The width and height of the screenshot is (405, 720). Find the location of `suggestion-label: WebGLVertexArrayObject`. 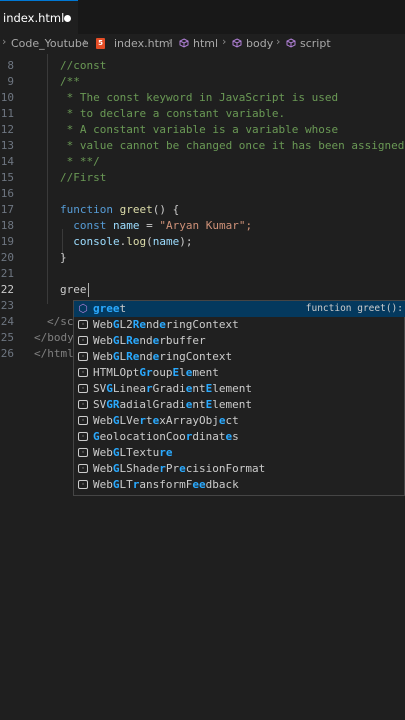

suggestion-label: WebGLVertexArrayObject is located at coordinates (166, 420).